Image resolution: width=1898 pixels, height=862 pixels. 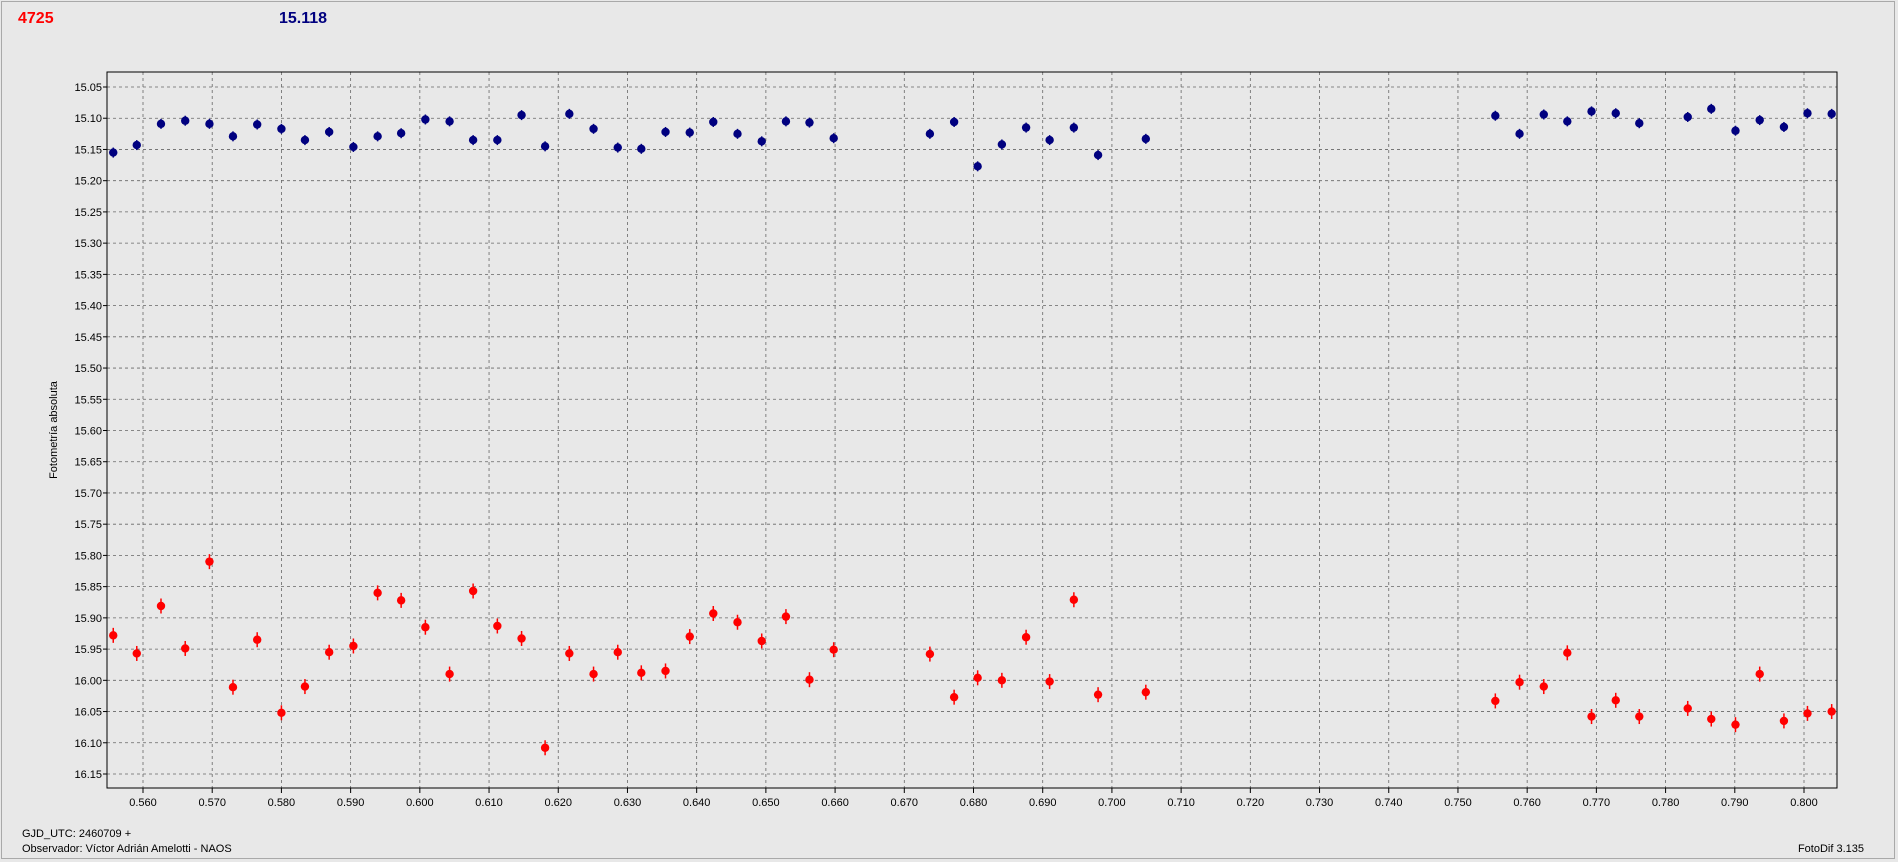 What do you see at coordinates (88, 775) in the screenshot?
I see `y-tick-label: 16.15` at bounding box center [88, 775].